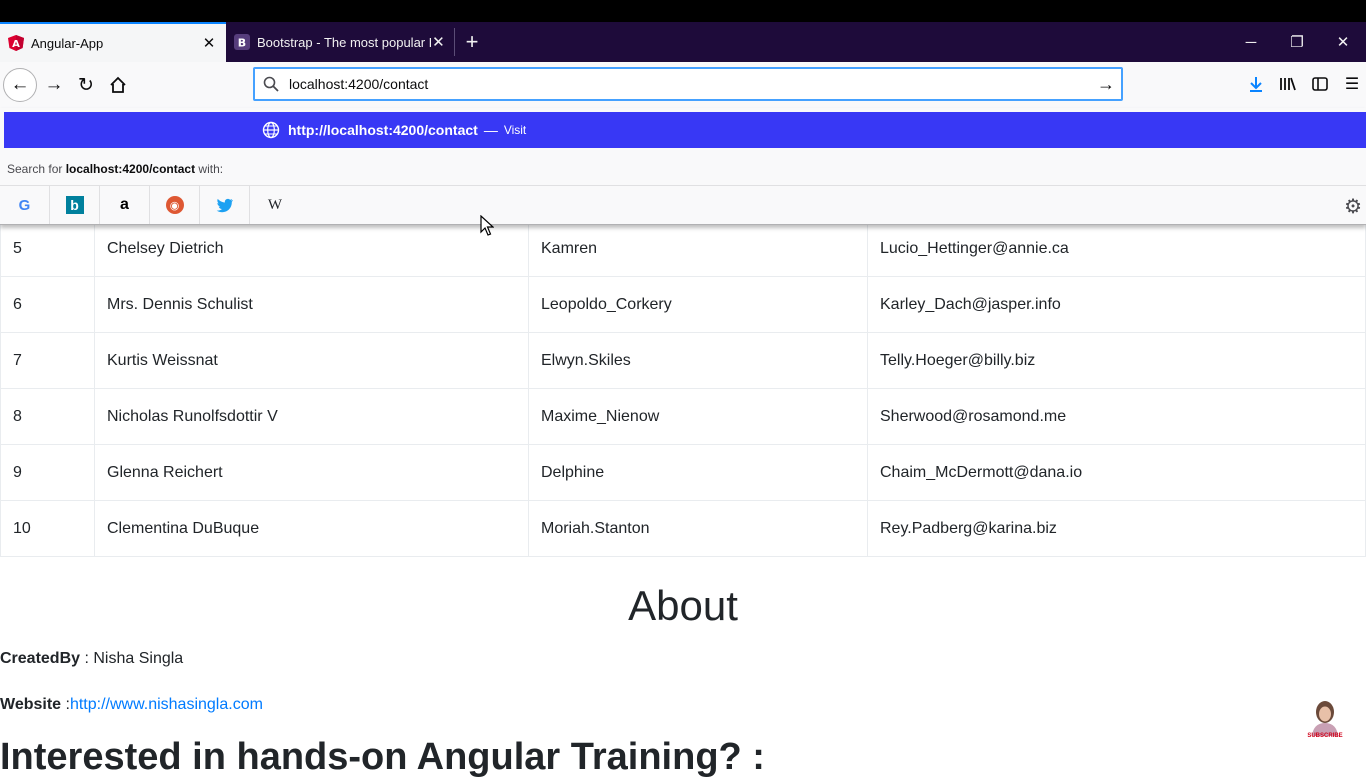 The width and height of the screenshot is (1366, 779). Describe the element at coordinates (20, 85) in the screenshot. I see `back-icon: ←` at that location.